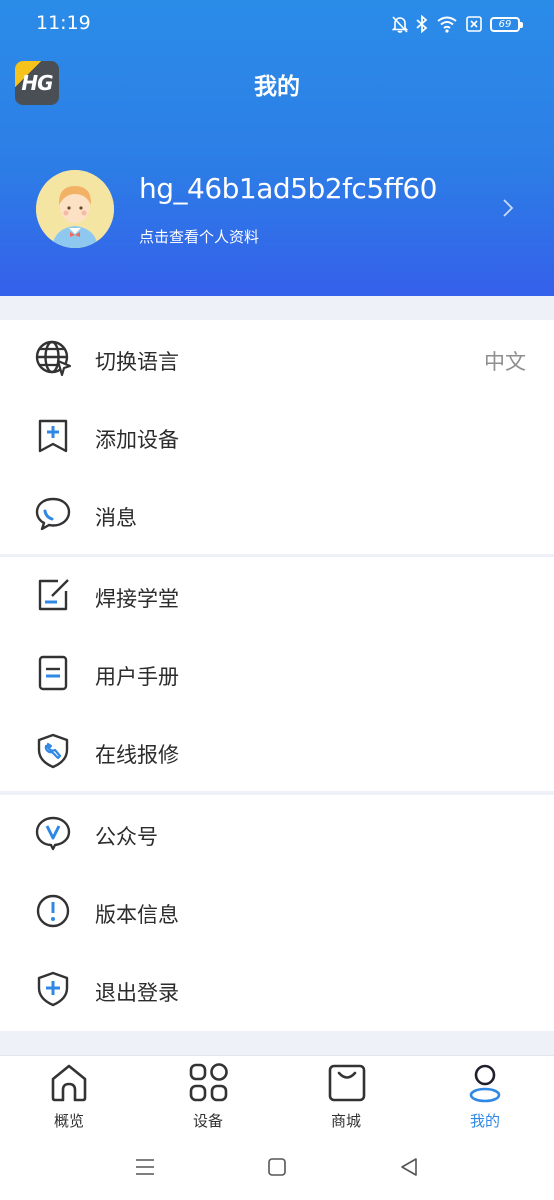  I want to click on menu-item-label: 用户手册, so click(137, 677).